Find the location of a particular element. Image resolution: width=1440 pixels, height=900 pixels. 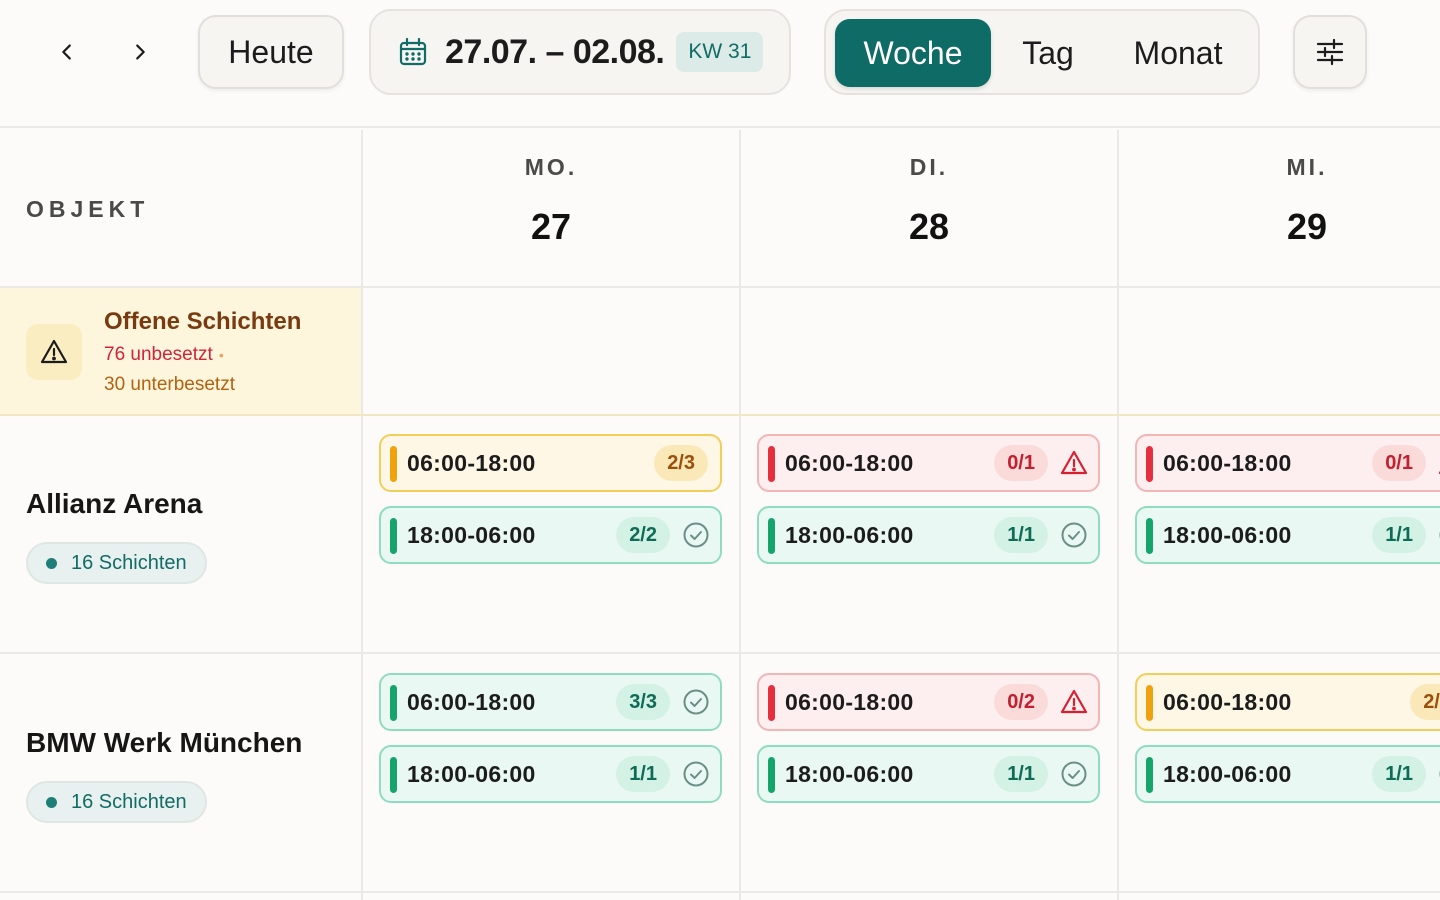

view-option-day: Tag is located at coordinates (1048, 53).